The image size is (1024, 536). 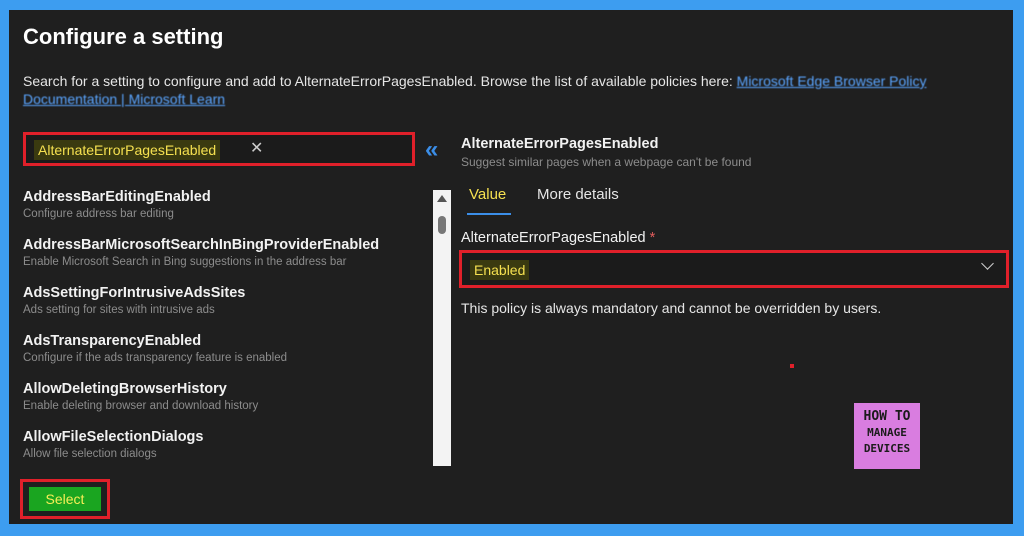 I want to click on annotation-dot, so click(x=792, y=366).